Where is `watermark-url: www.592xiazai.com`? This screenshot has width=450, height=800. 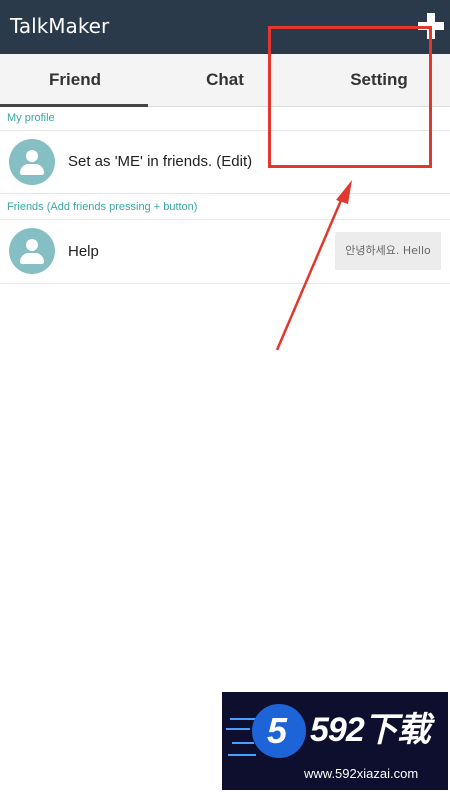 watermark-url: www.592xiazai.com is located at coordinates (361, 773).